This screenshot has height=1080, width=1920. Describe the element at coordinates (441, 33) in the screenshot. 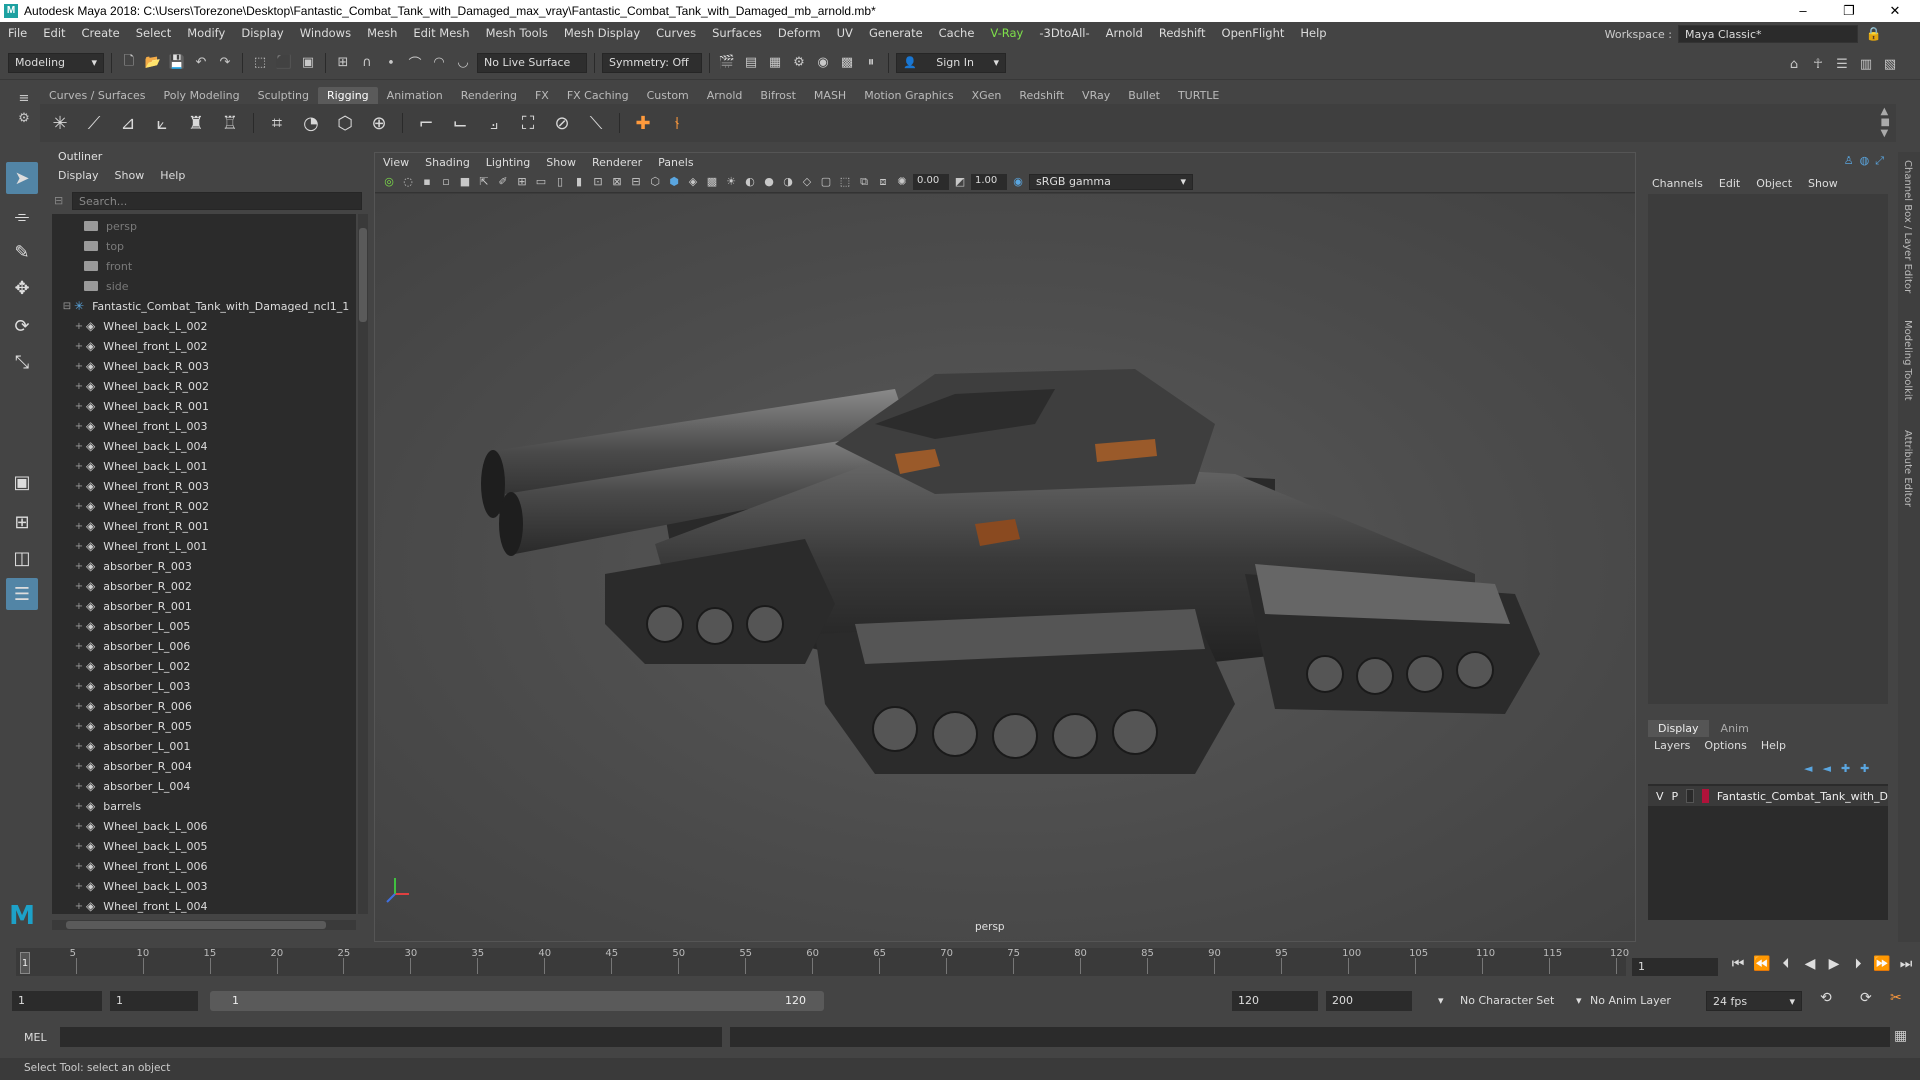

I see `menu-edit-mesh: Edit Mesh` at that location.